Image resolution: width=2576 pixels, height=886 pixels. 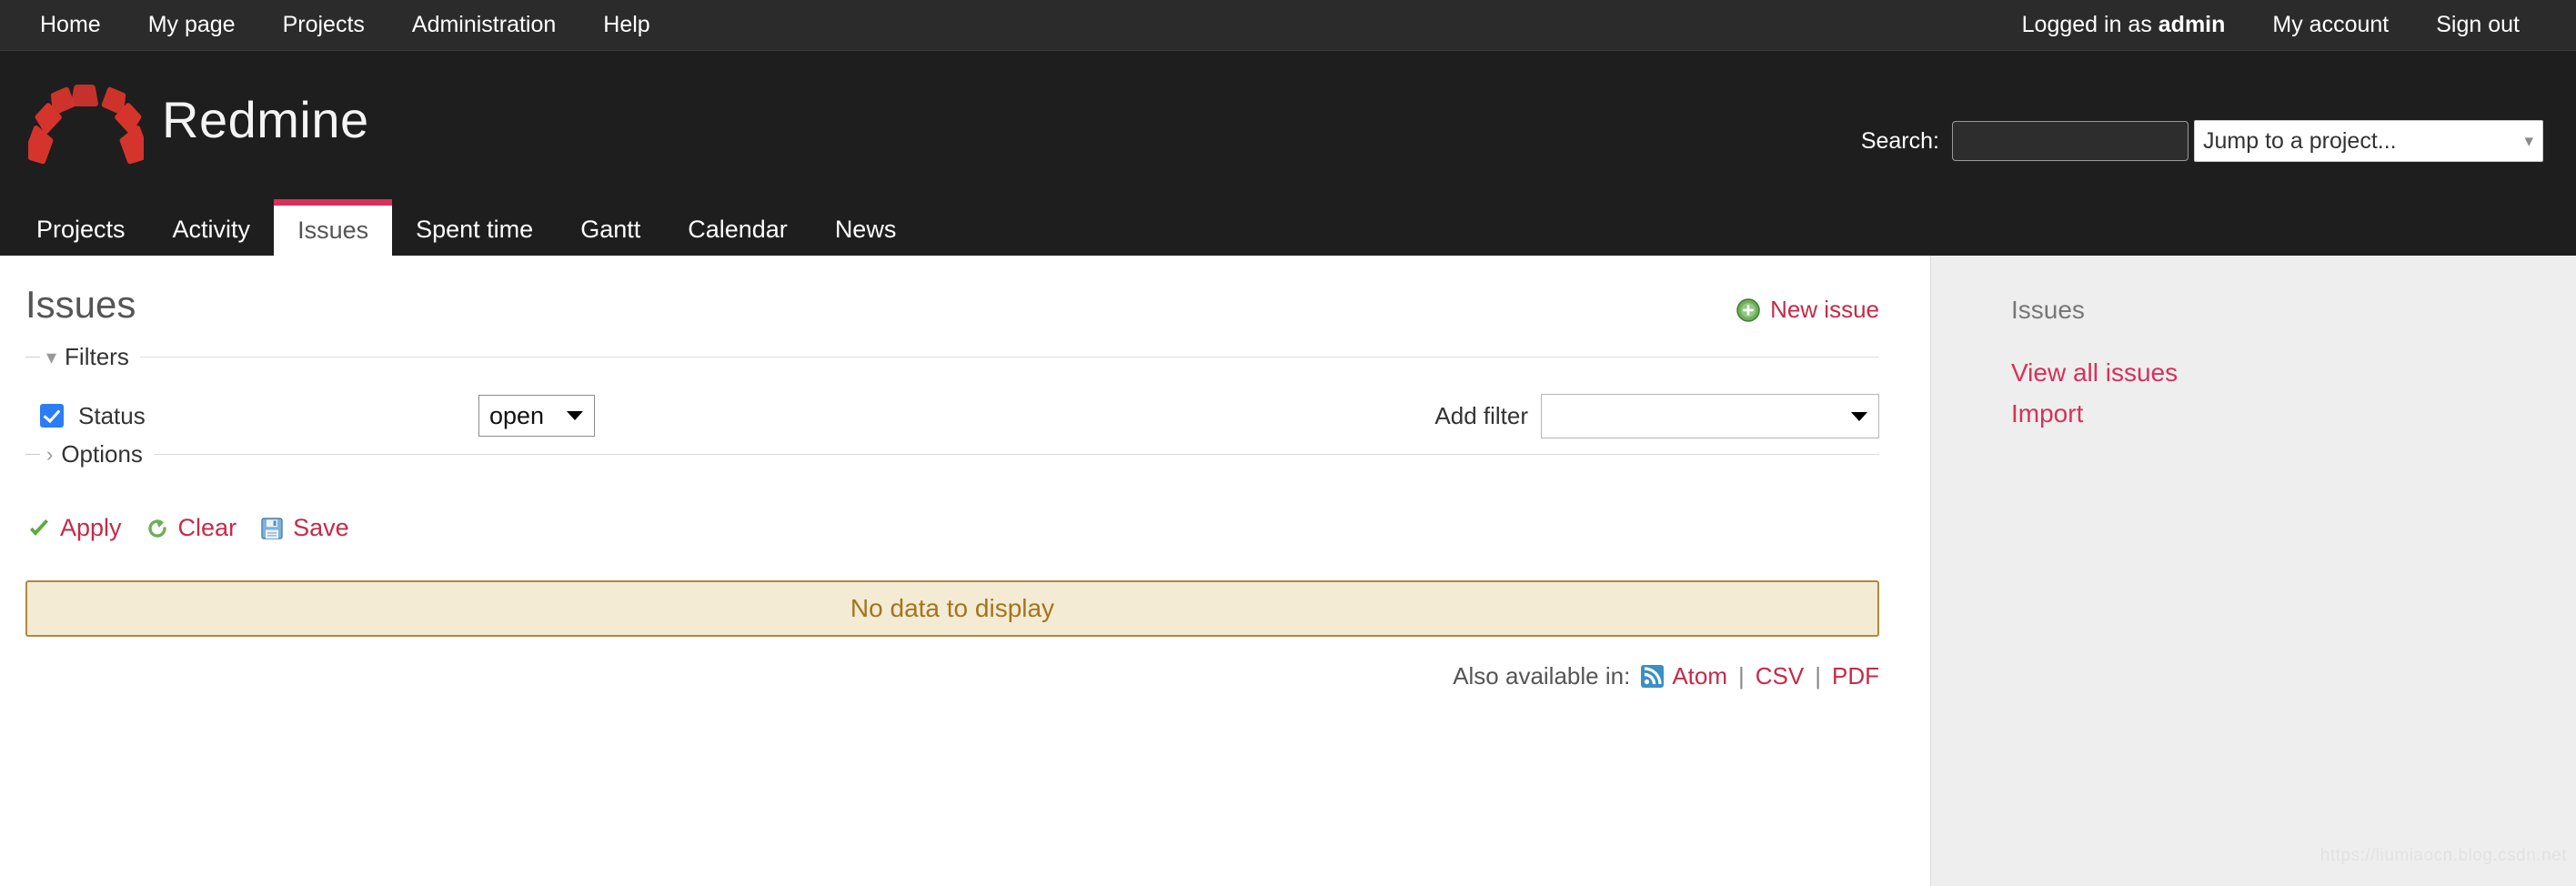 What do you see at coordinates (1481, 416) in the screenshot?
I see `add-filter-label: Add filter` at bounding box center [1481, 416].